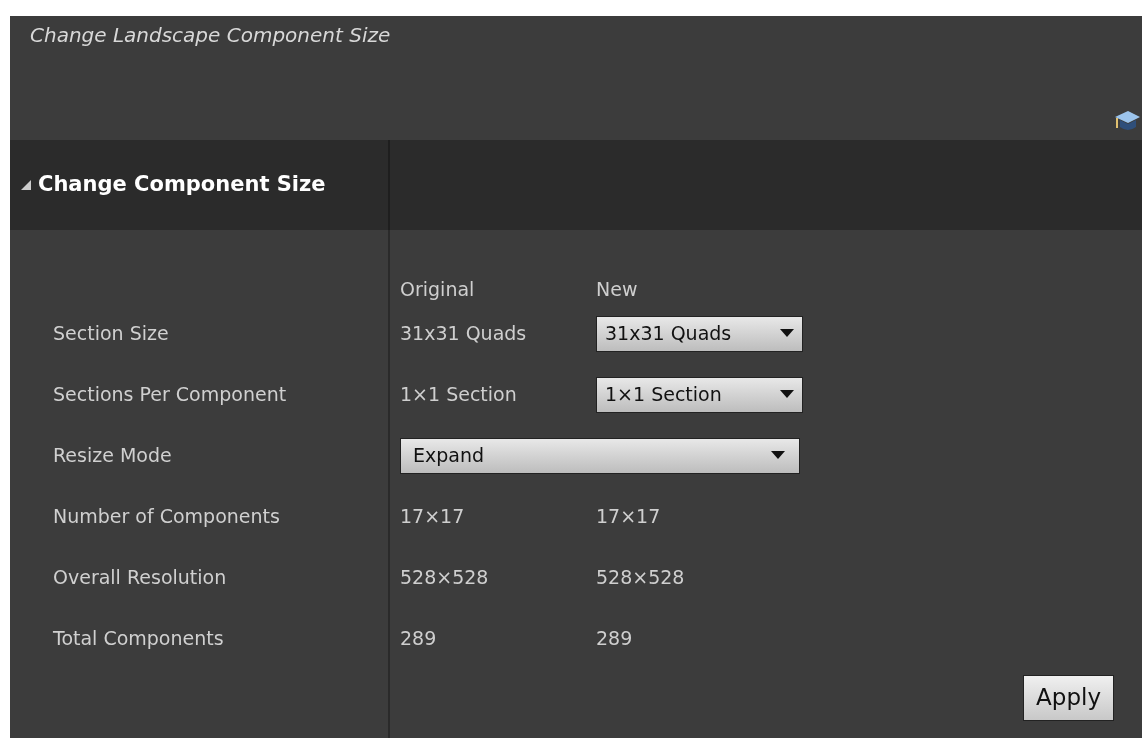 The width and height of the screenshot is (1142, 738). I want to click on property-label: Resize Mode, so click(112, 456).